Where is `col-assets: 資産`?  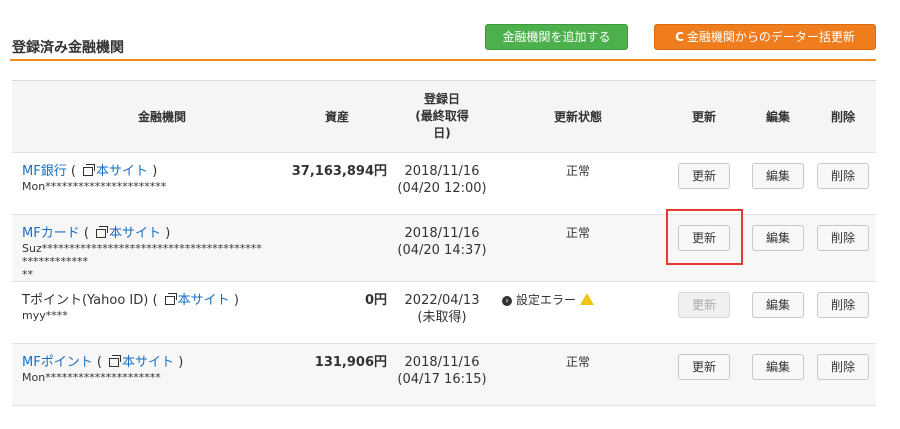 col-assets: 資産 is located at coordinates (336, 117).